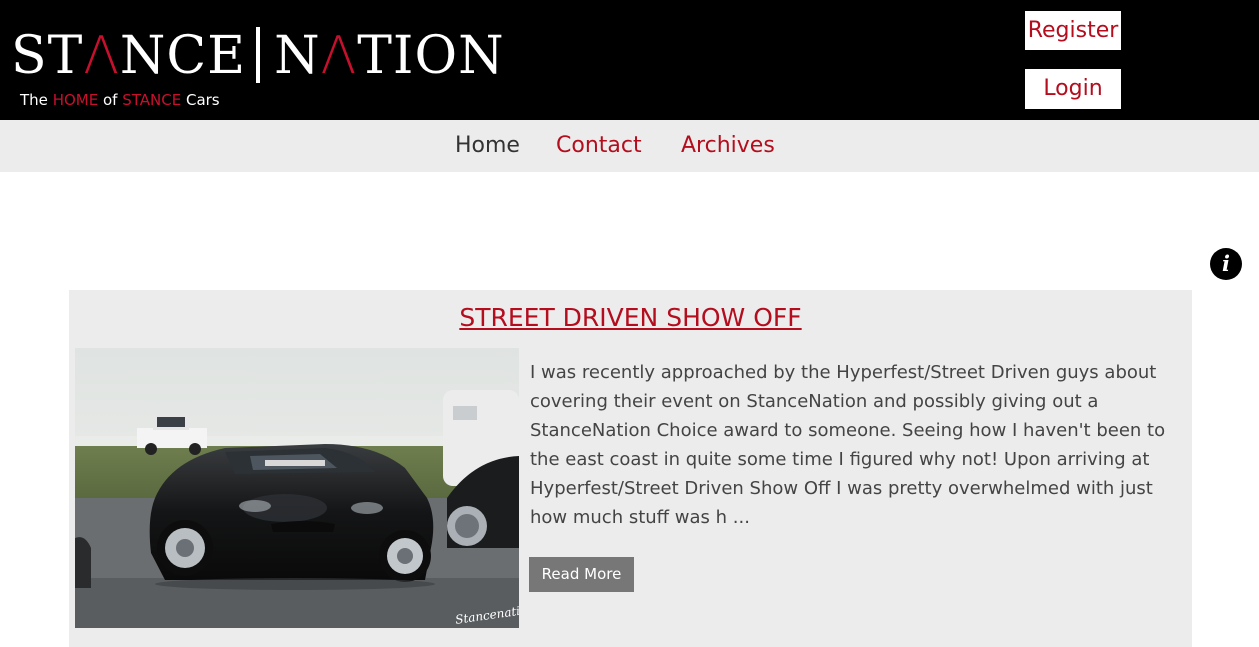  What do you see at coordinates (297, 56) in the screenshot?
I see `logo-text-n: N` at bounding box center [297, 56].